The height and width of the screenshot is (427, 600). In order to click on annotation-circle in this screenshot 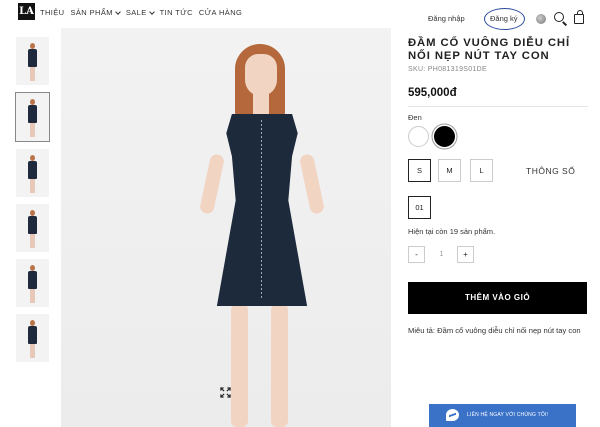, I will do `click(504, 19)`.